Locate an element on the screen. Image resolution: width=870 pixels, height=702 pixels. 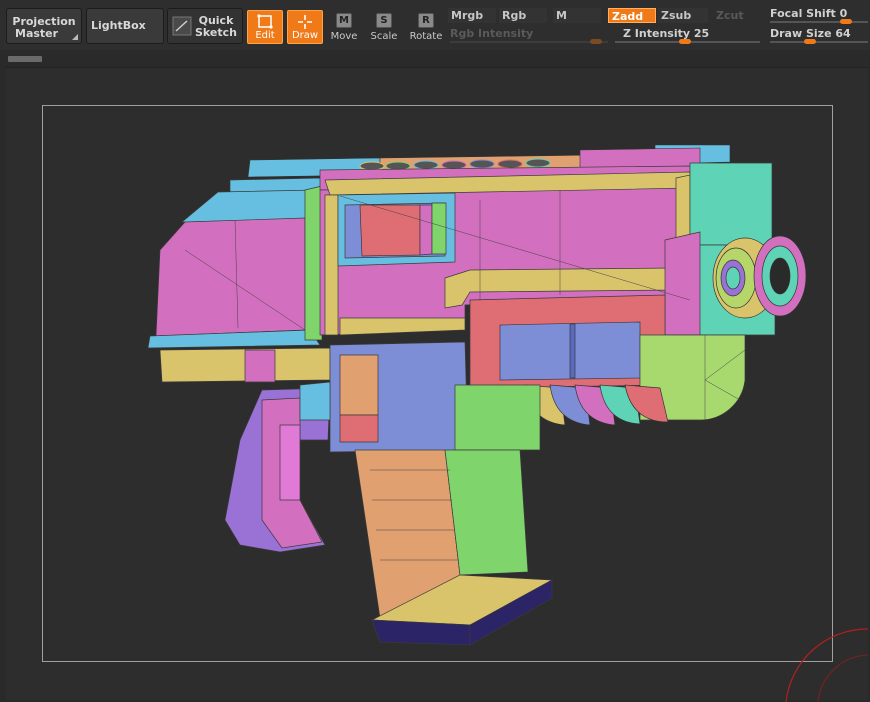
model-grip is located at coordinates (277, 467).